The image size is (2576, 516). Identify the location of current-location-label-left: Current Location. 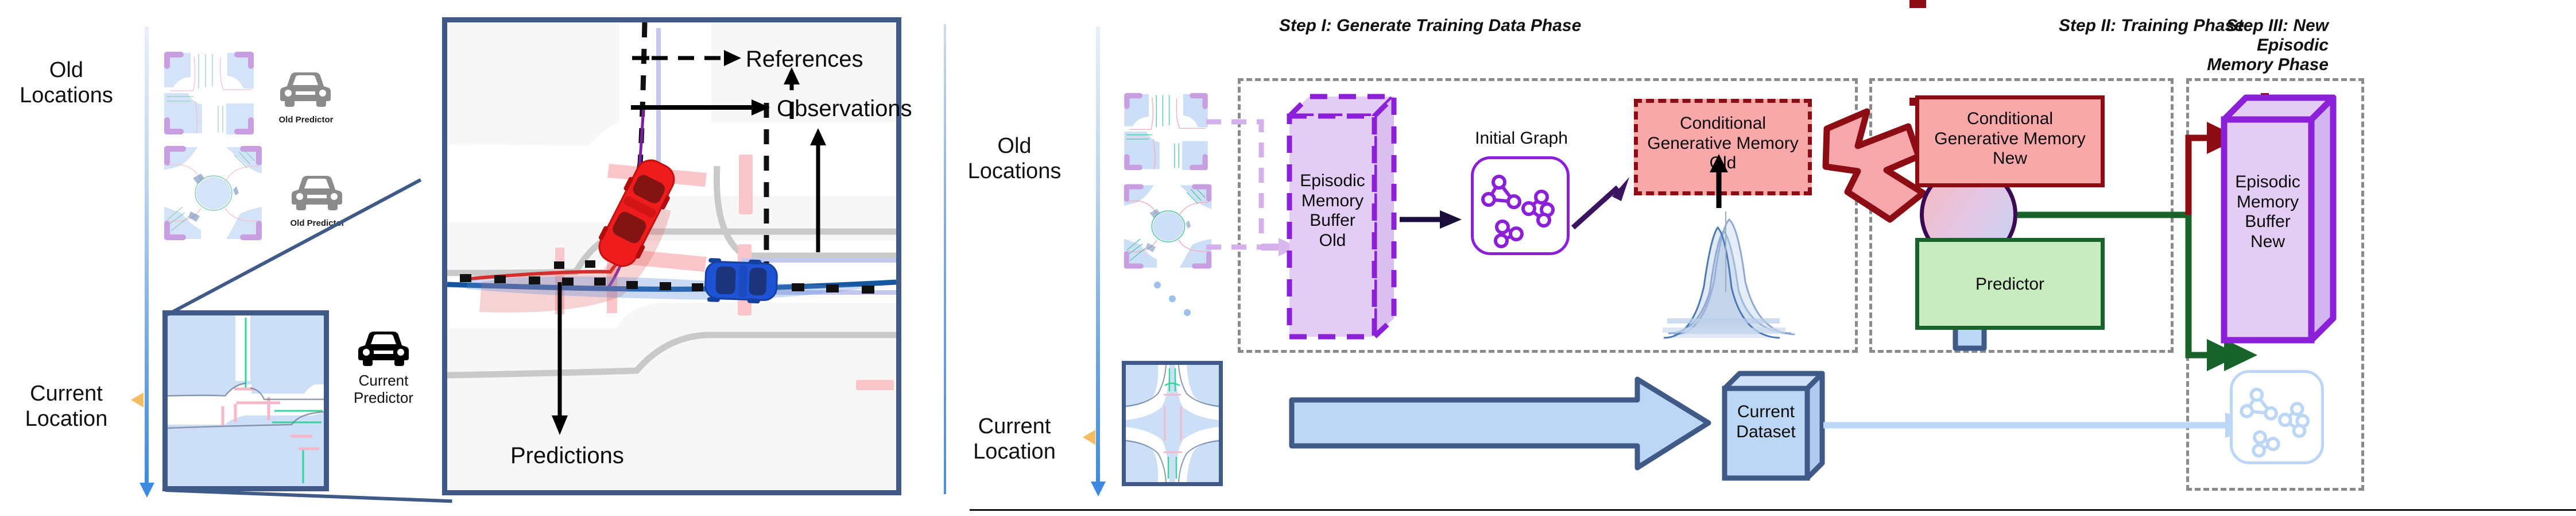
(66, 407).